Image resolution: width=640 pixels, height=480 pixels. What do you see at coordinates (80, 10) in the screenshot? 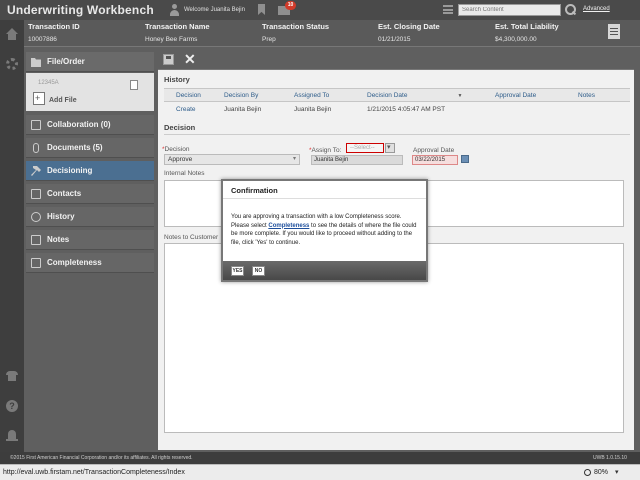
I see `app-title: Underwriting Workbench` at bounding box center [80, 10].